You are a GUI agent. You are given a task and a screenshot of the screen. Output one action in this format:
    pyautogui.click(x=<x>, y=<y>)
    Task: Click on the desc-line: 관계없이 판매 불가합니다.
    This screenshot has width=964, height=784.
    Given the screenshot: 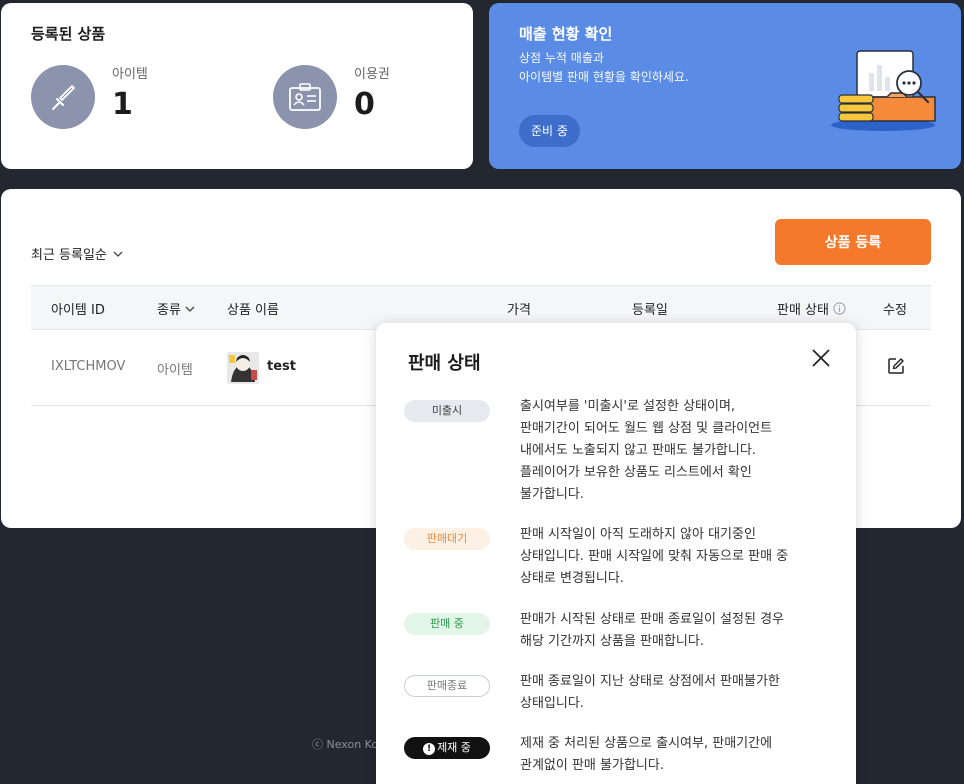 What is the action you would take?
    pyautogui.click(x=592, y=765)
    